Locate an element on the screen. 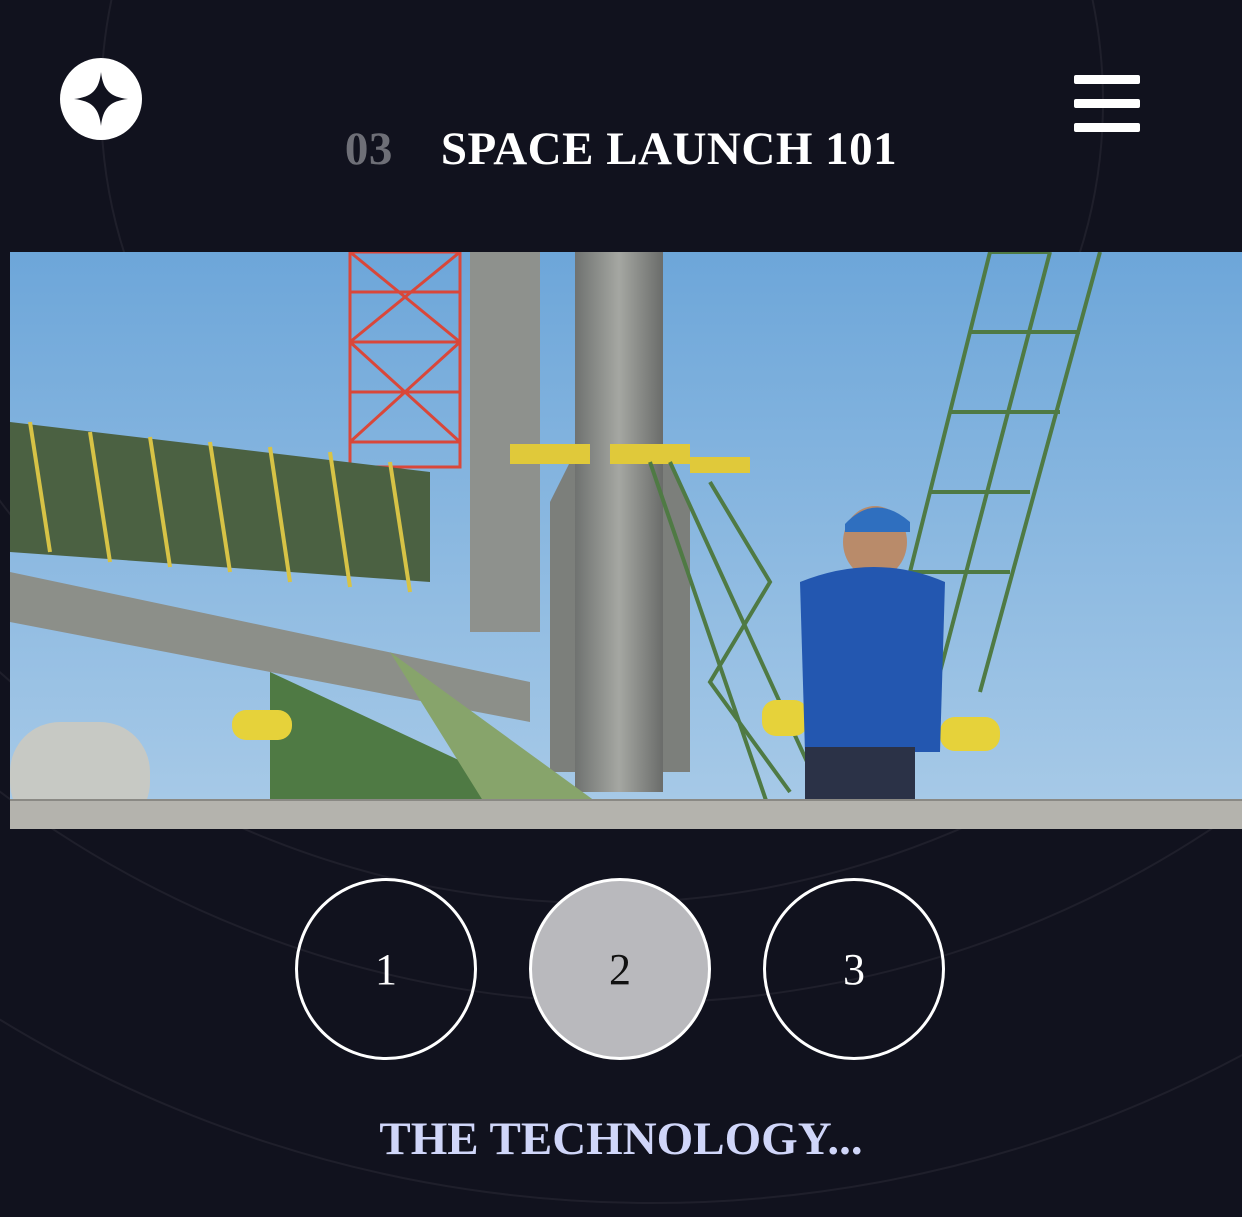 The image size is (1242, 1217). step-button-2: 2 is located at coordinates (620, 969).